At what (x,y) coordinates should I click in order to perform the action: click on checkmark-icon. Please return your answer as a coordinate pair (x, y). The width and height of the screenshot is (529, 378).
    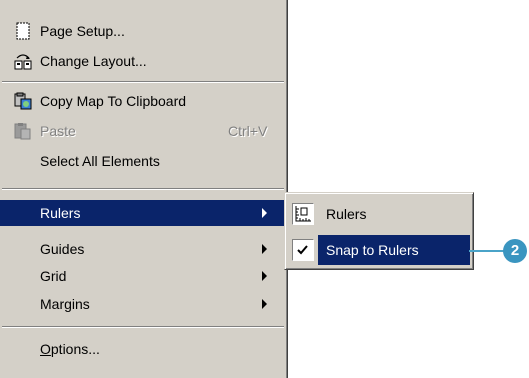
    Looking at the image, I should click on (303, 250).